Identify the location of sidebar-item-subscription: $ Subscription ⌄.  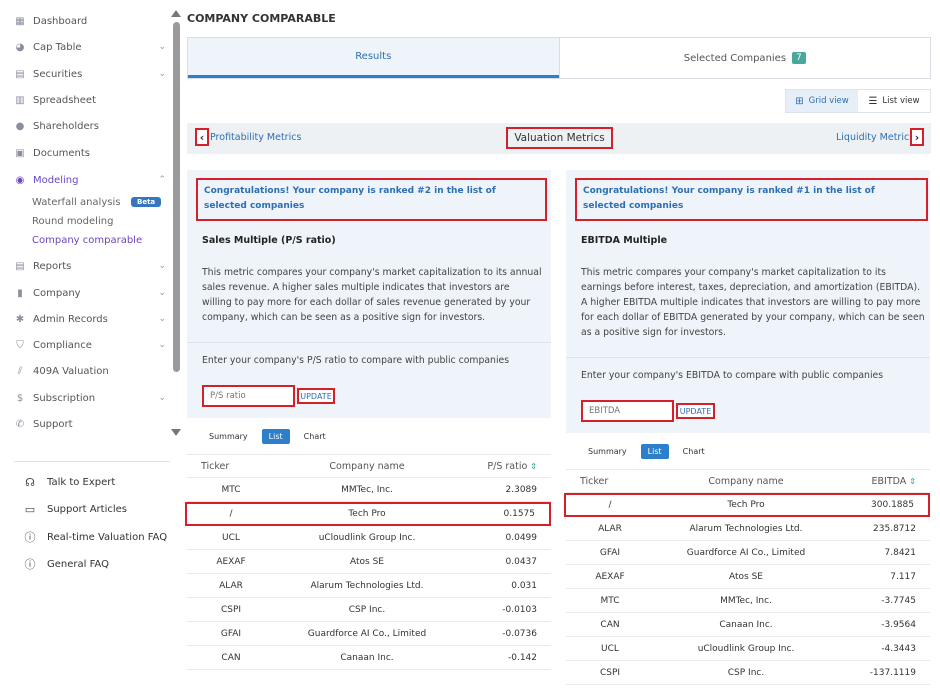
(92, 398).